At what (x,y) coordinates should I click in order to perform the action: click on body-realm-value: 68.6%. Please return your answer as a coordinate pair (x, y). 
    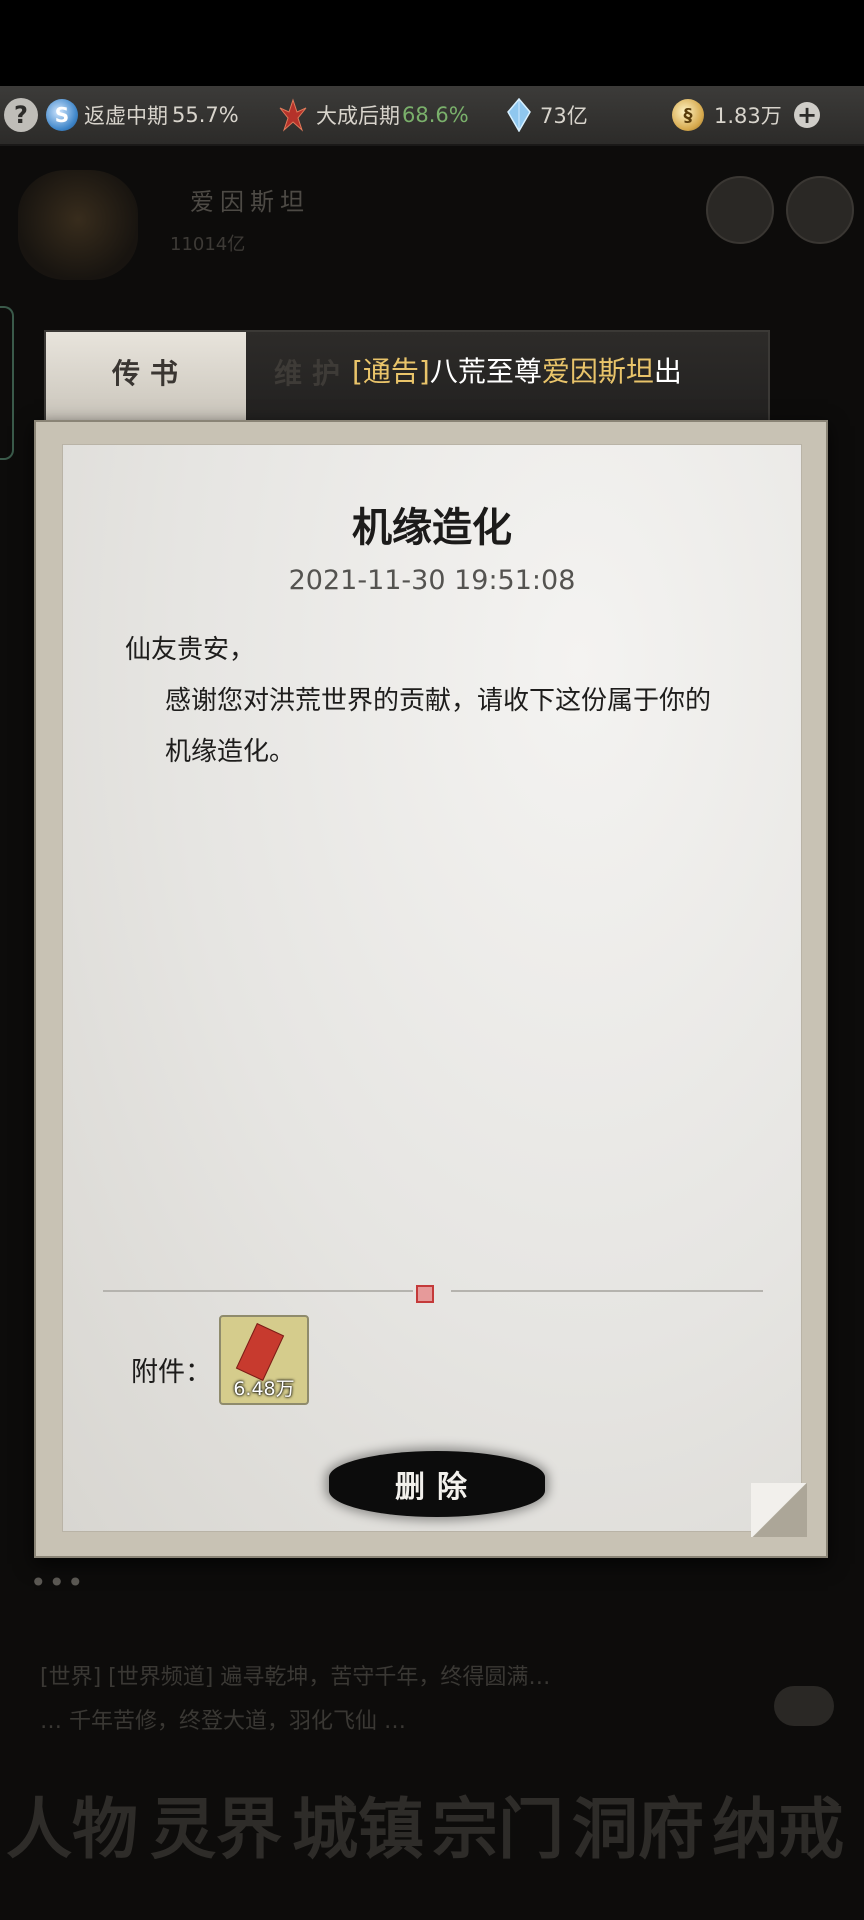
    Looking at the image, I should click on (435, 115).